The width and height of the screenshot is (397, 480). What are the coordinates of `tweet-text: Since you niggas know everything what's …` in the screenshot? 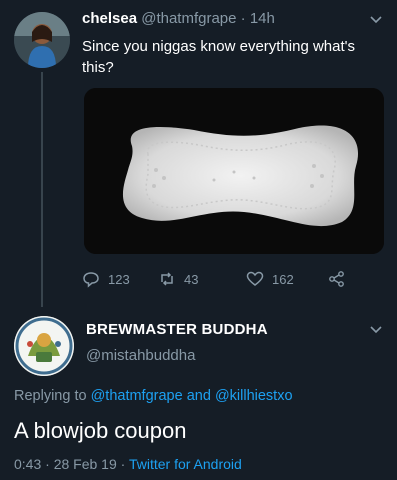 It's located at (219, 57).